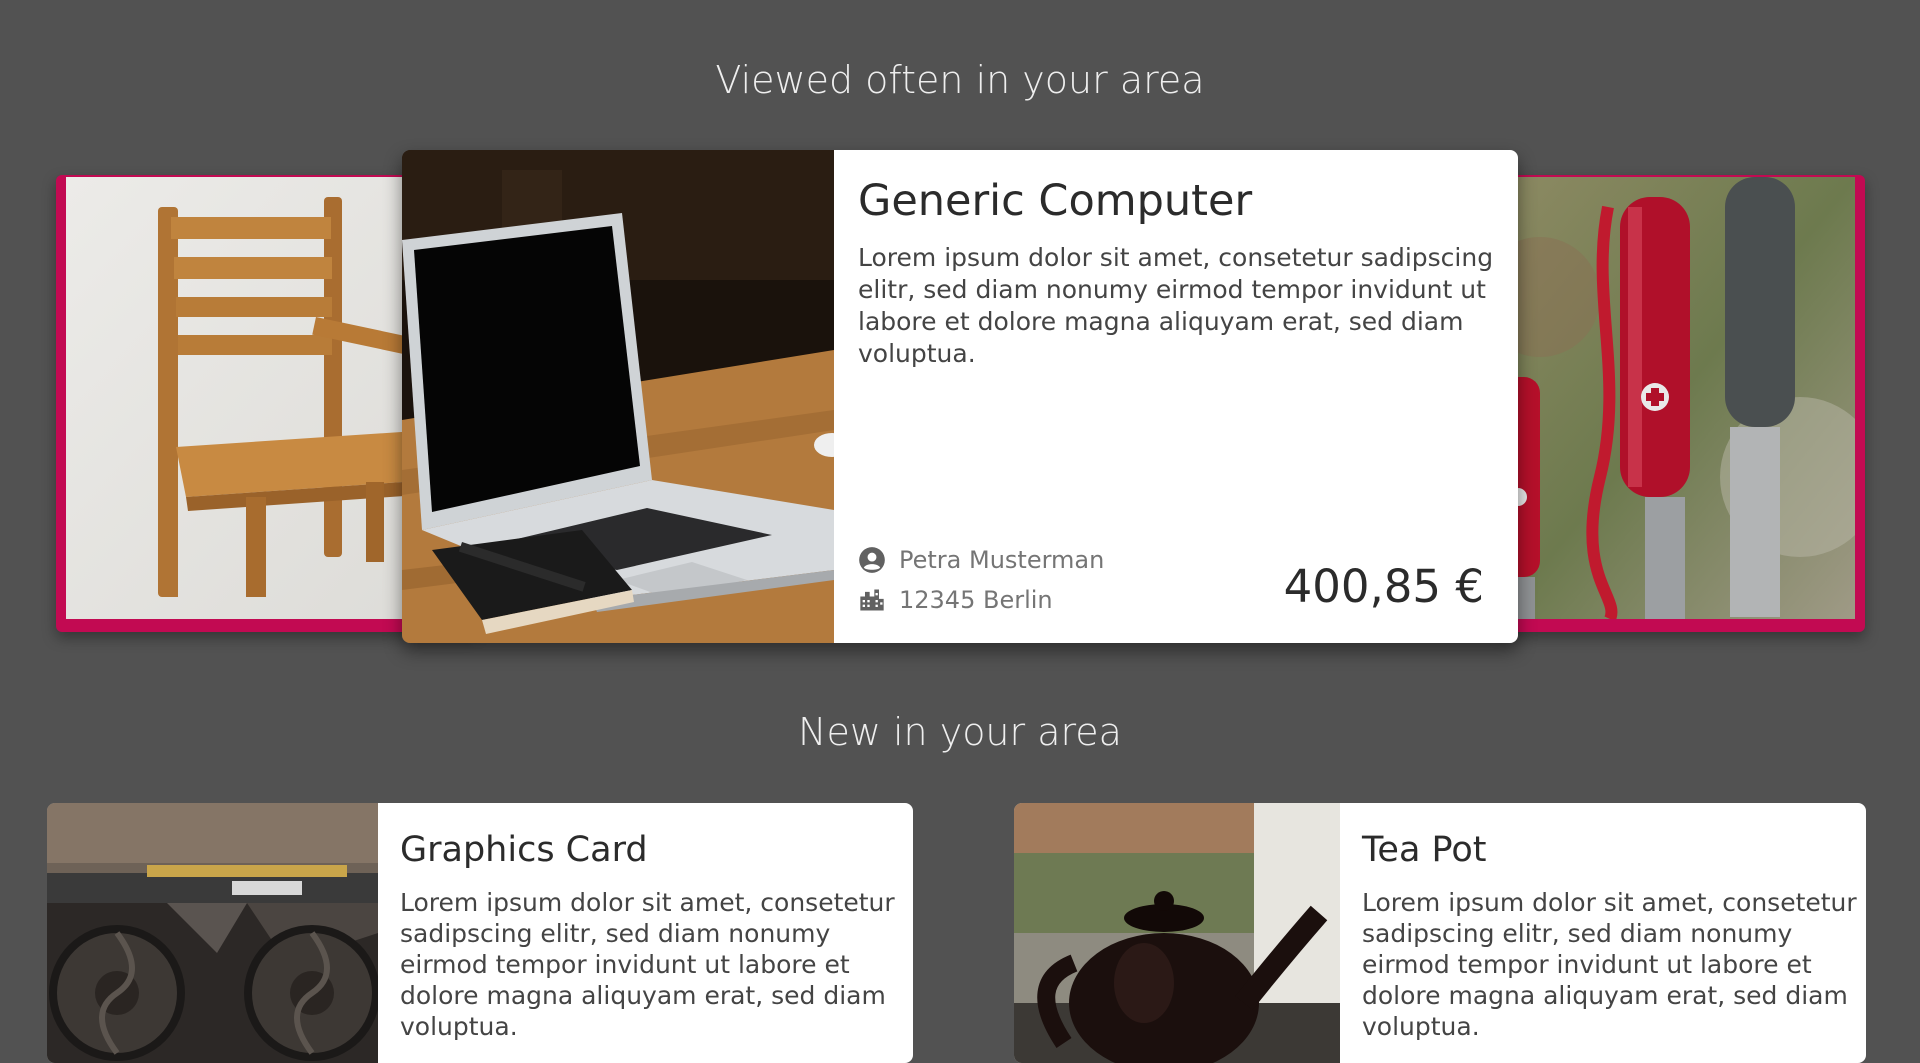 The image size is (1920, 1063). I want to click on new-item-title: Tea Pot, so click(1424, 850).